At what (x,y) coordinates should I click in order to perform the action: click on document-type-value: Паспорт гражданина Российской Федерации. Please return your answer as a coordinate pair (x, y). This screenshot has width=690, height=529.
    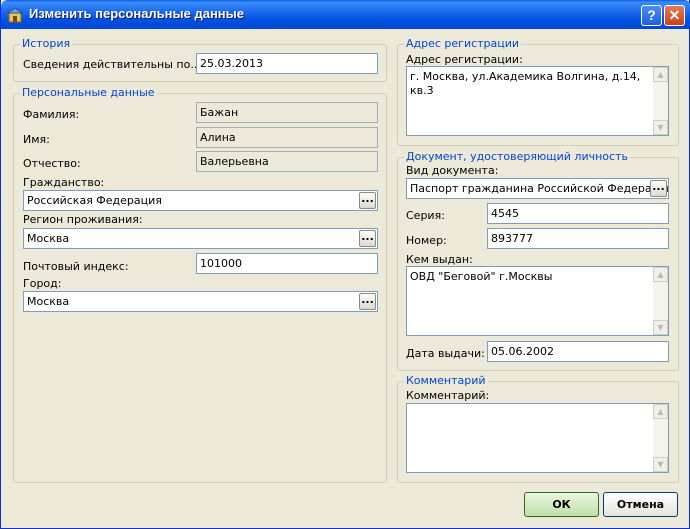
    Looking at the image, I should click on (539, 188).